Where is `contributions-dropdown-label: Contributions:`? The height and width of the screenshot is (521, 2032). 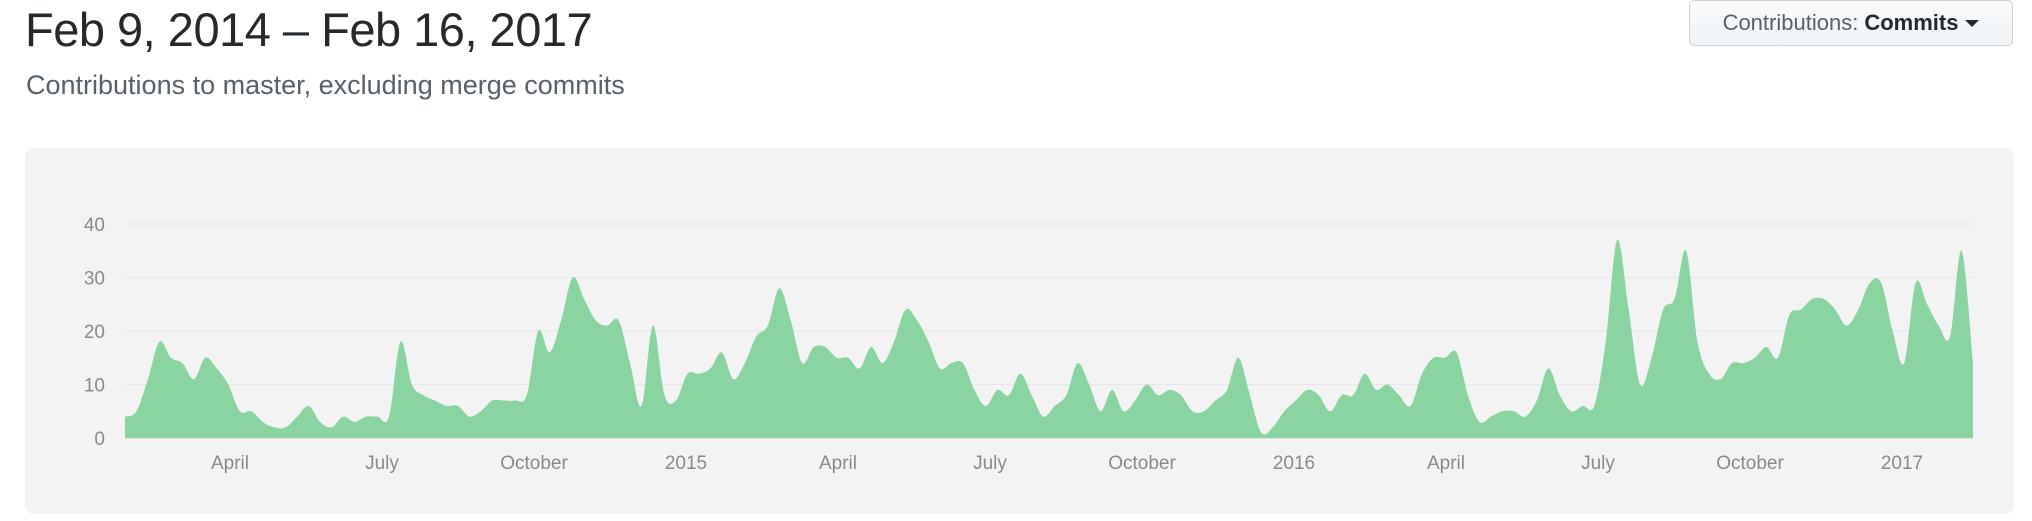
contributions-dropdown-label: Contributions: is located at coordinates (1790, 22).